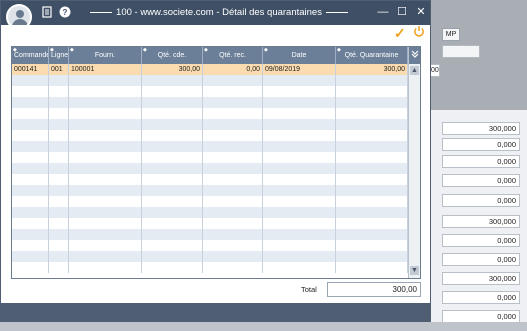  Describe the element at coordinates (372, 55) in the screenshot. I see `header-col-qte-quarantaine: ◆ Qté. Quarantaine` at that location.